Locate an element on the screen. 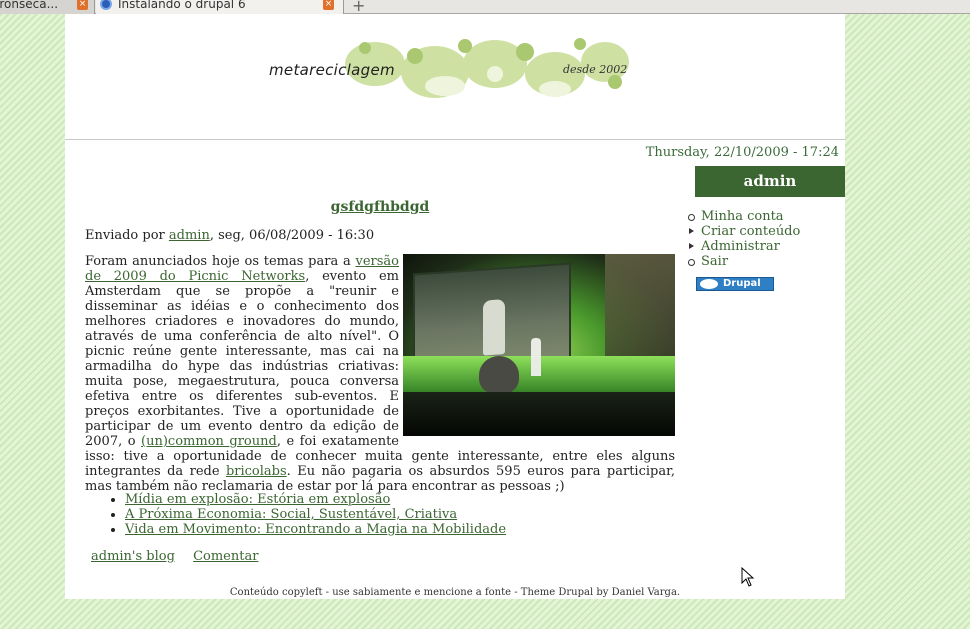 The height and width of the screenshot is (629, 970). menu-item-administer: Administrar is located at coordinates (744, 246).